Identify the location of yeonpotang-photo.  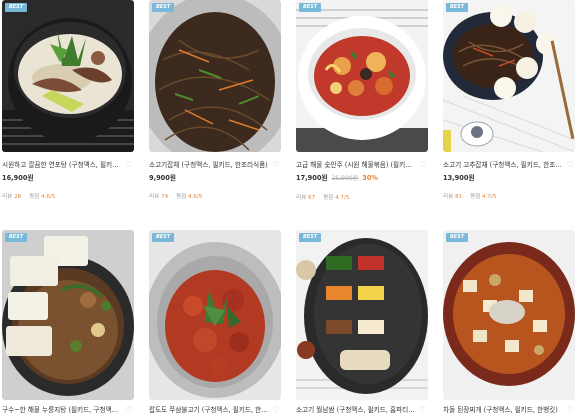
(68, 76).